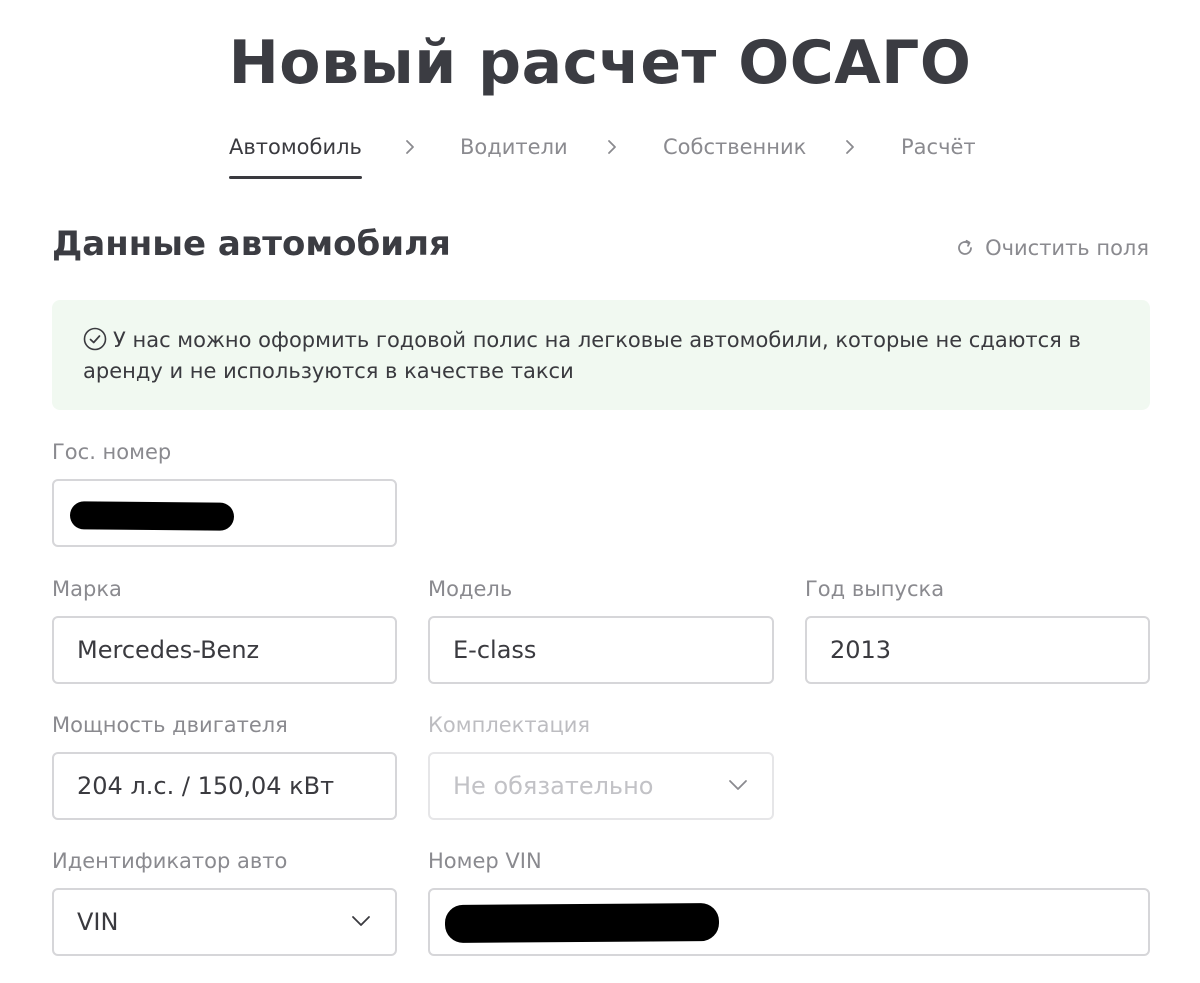 This screenshot has width=1200, height=983. What do you see at coordinates (87, 589) in the screenshot?
I see `brand-label: Марка` at bounding box center [87, 589].